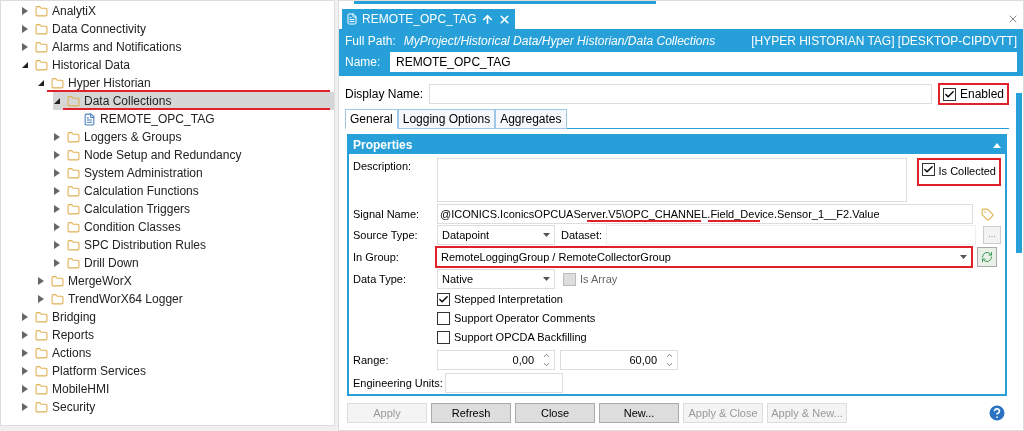 This screenshot has width=1024, height=431. What do you see at coordinates (704, 257) in the screenshot?
I see `in-group-dropdown: RemoteLoggingGroup / RemoteCollectorGroup` at bounding box center [704, 257].